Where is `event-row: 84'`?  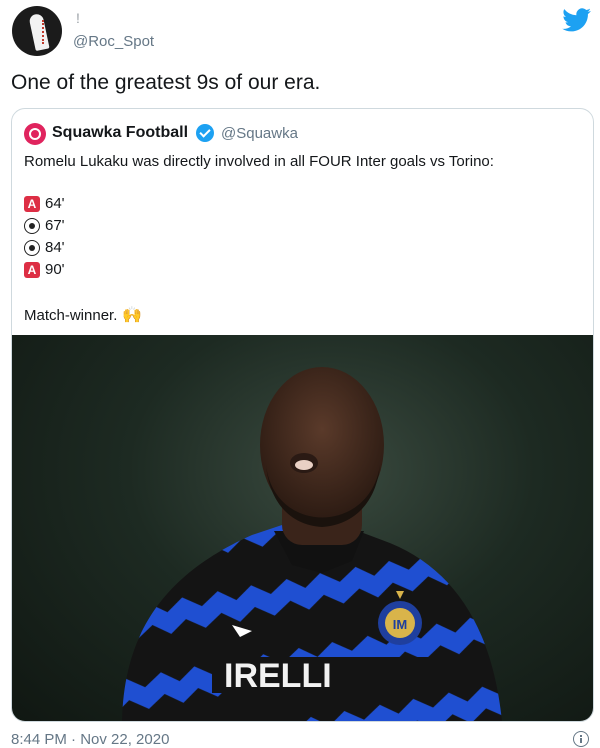 event-row: 84' is located at coordinates (44, 247).